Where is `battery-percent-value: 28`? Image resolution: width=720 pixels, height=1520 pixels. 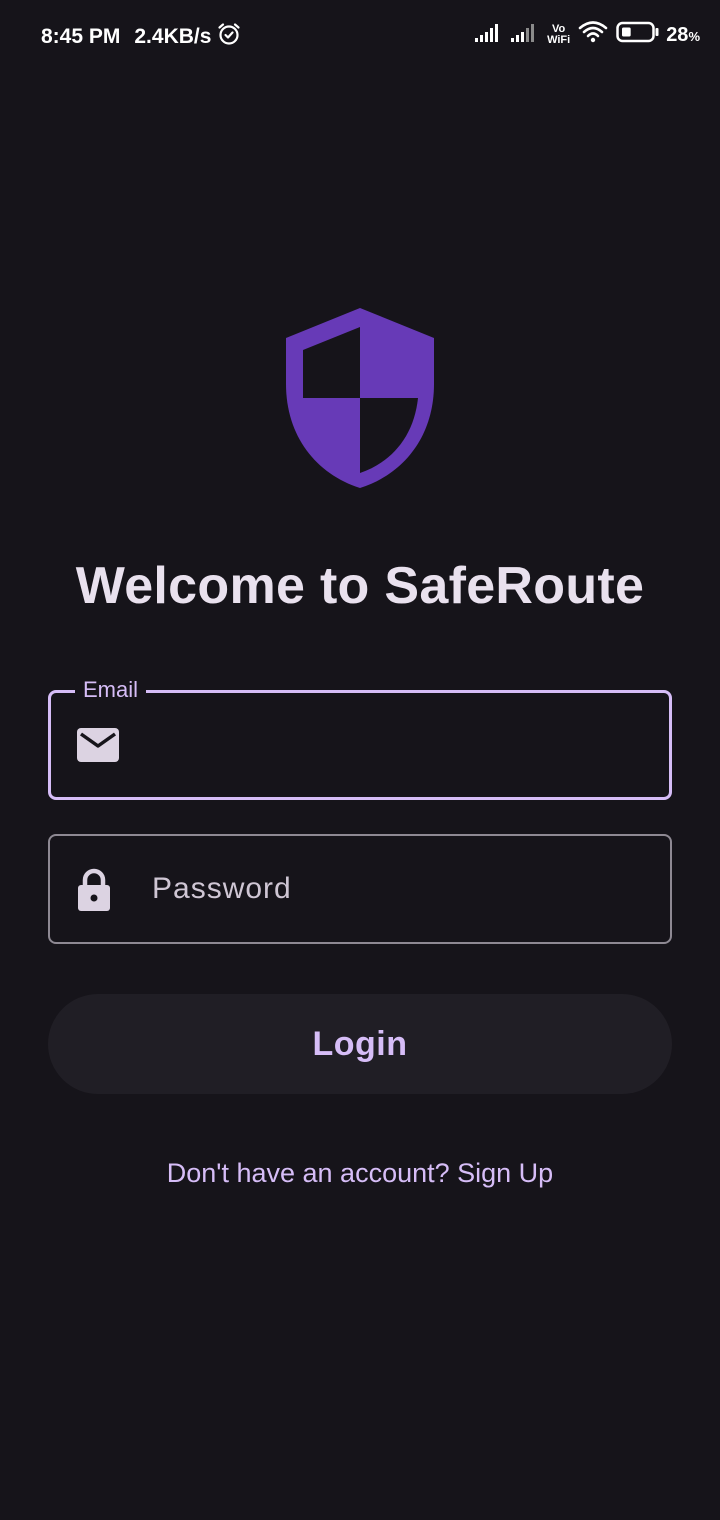 battery-percent-value: 28 is located at coordinates (677, 34).